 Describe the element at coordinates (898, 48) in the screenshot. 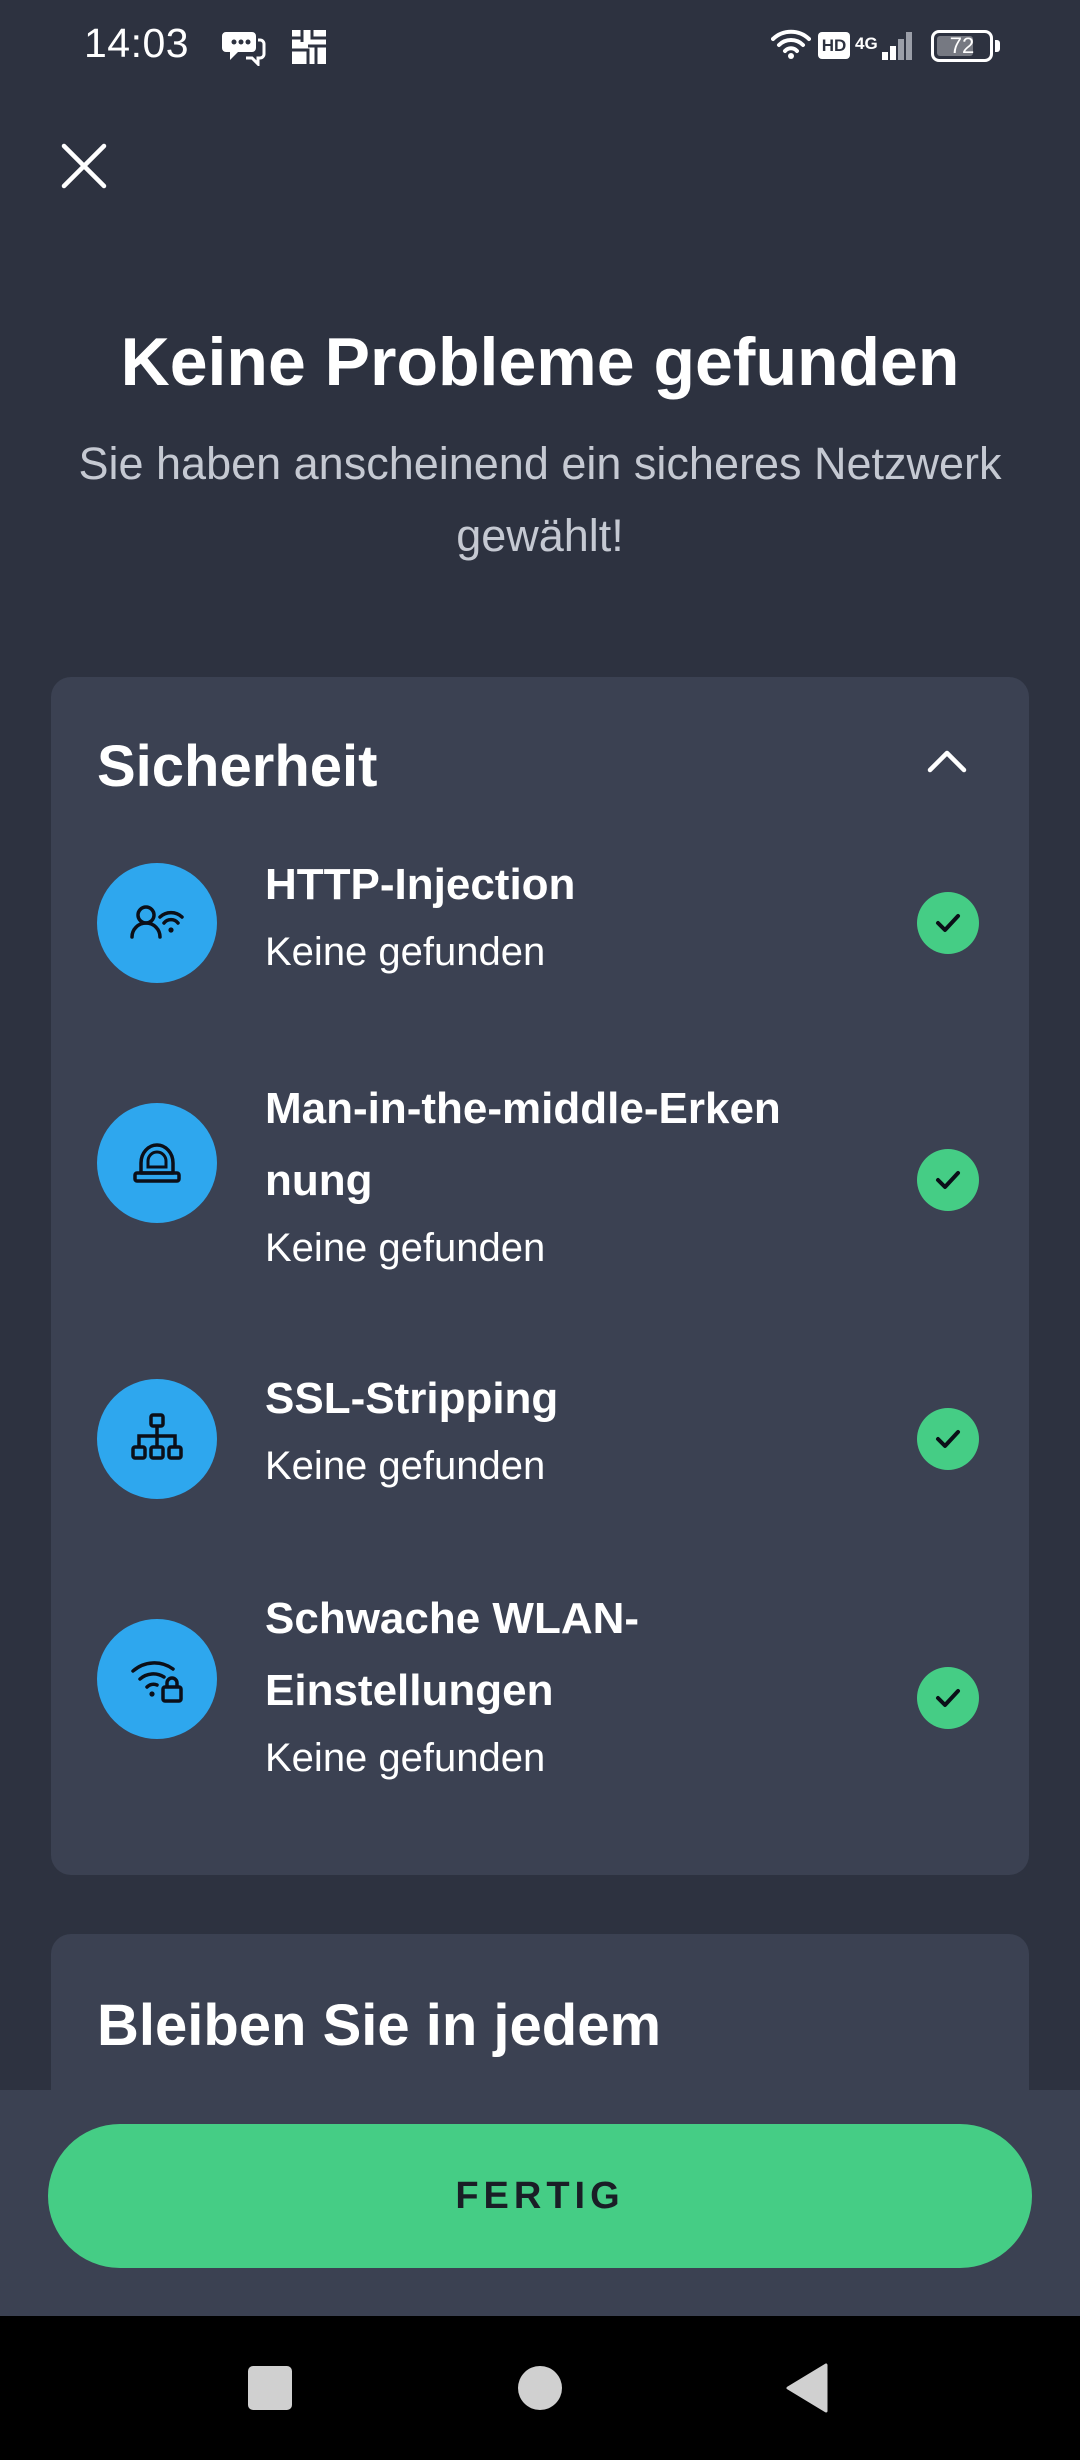

I see `signal-icon` at that location.